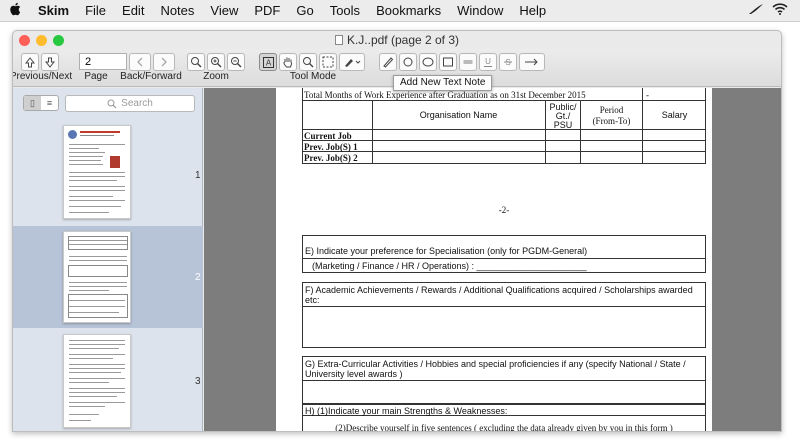 This screenshot has height=447, width=800. I want to click on header-salary: Salary, so click(674, 115).